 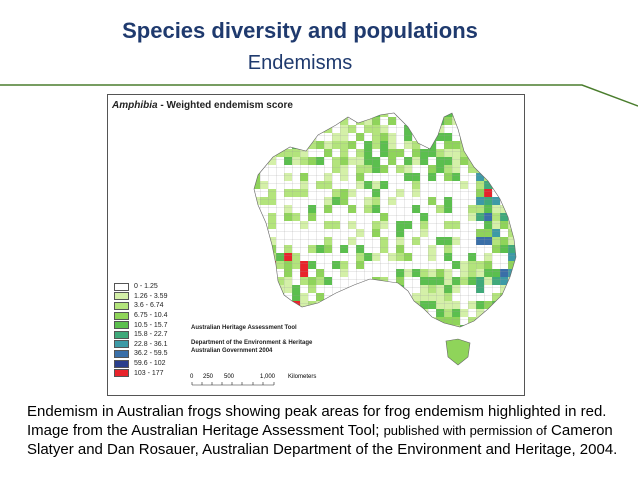 What do you see at coordinates (202, 105) in the screenshot?
I see `map-title: Amphibia - Weighted endemism score` at bounding box center [202, 105].